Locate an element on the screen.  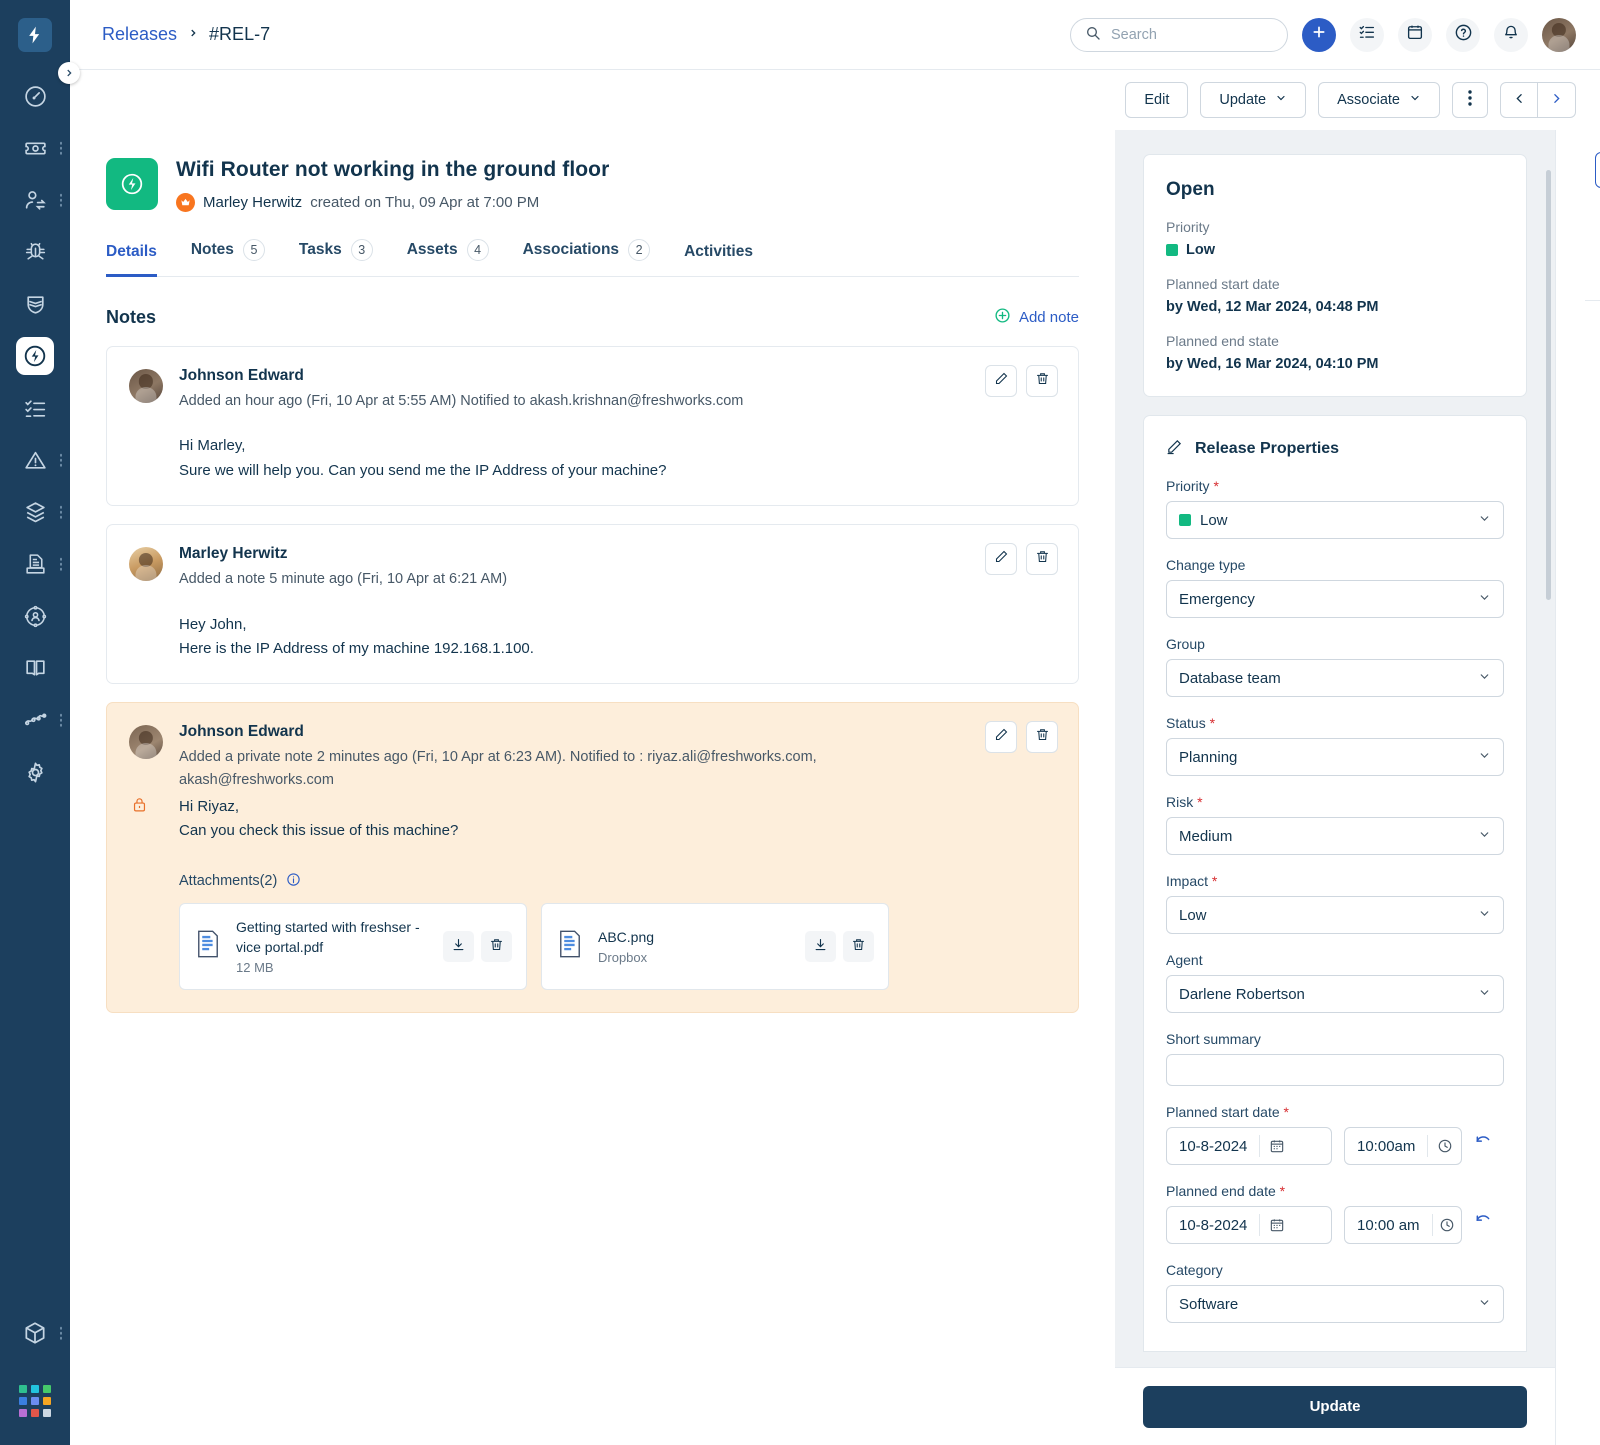
info-circle-icon is located at coordinates (293, 881).